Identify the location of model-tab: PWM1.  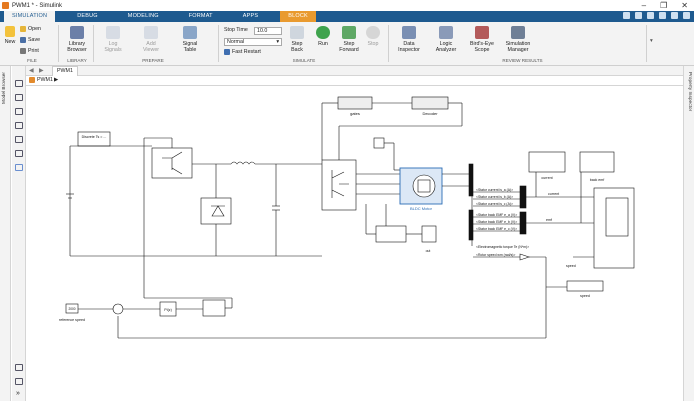
(65, 71).